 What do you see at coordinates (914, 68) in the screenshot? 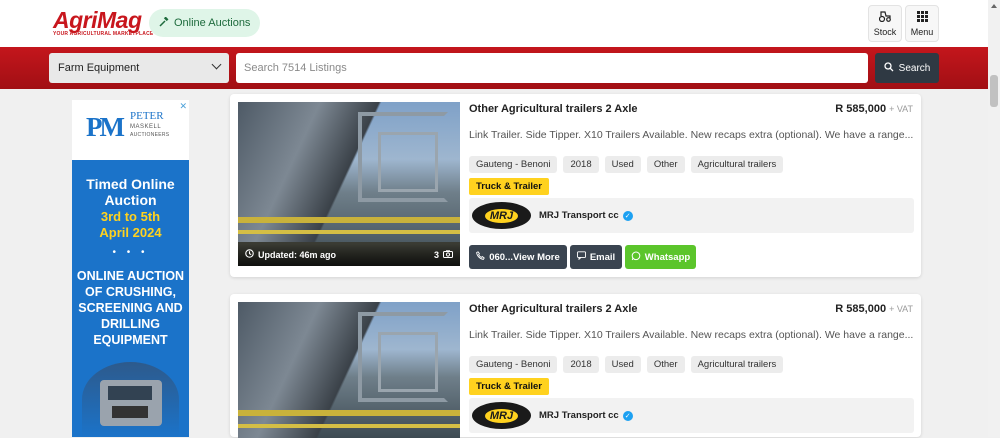
I see `search-button-label: Search` at bounding box center [914, 68].